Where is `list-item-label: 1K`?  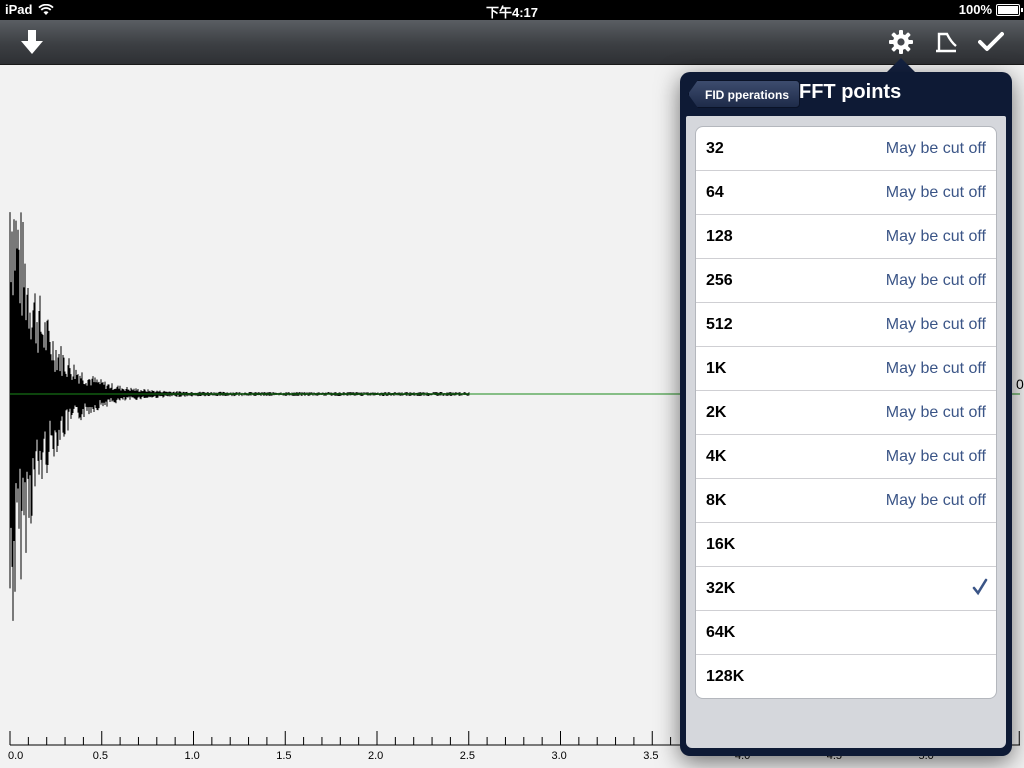
list-item-label: 1K is located at coordinates (716, 368).